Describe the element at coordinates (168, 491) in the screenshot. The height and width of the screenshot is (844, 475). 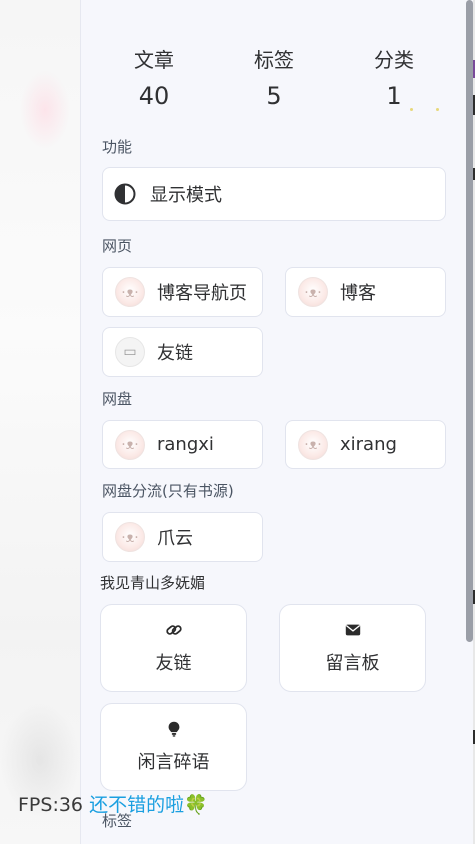
I see `section-title-netdisk-split: 网盘分流(只有书源)` at that location.